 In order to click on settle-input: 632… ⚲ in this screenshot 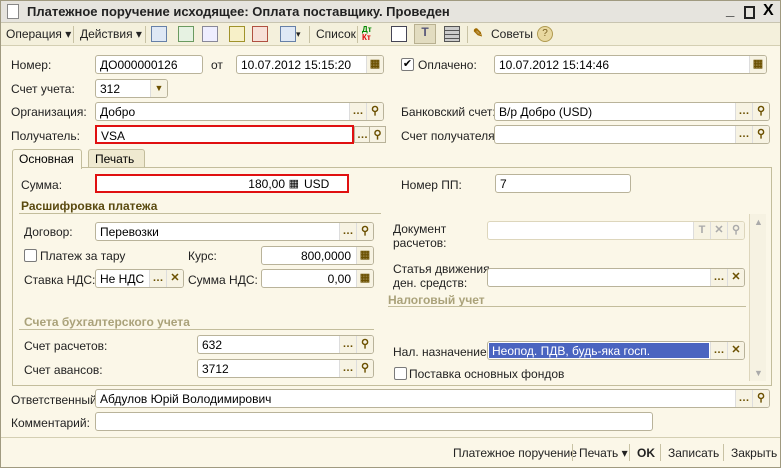, I will do `click(285, 344)`.